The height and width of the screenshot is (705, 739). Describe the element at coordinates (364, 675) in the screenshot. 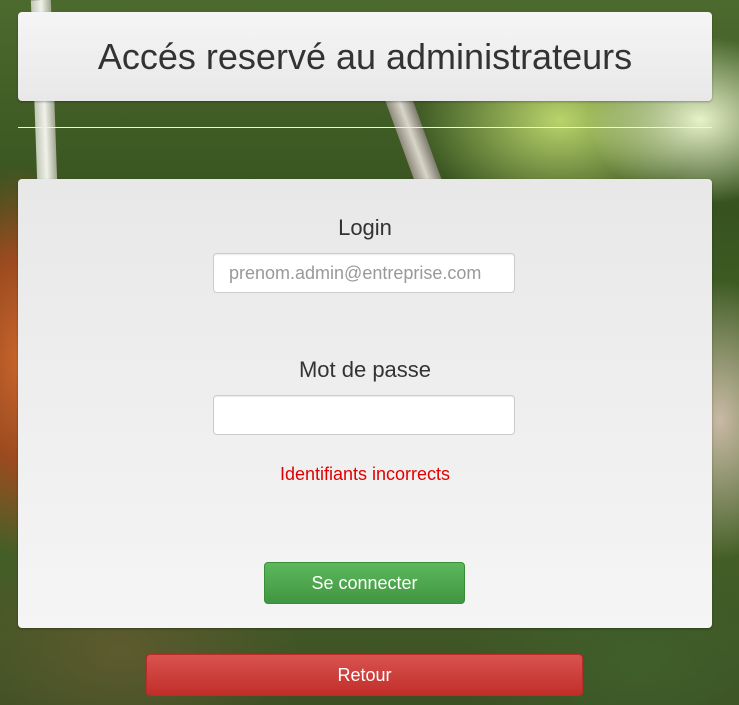

I see `back-button: Retour` at that location.